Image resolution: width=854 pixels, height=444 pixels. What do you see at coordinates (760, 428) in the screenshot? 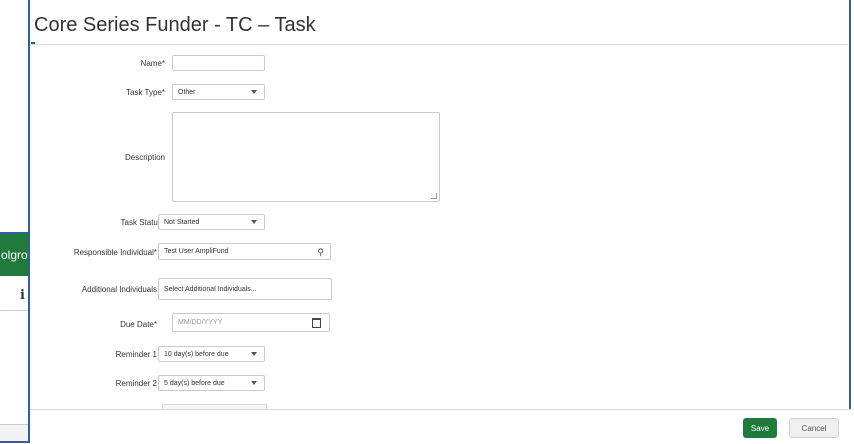
I see `save-button: Save` at bounding box center [760, 428].